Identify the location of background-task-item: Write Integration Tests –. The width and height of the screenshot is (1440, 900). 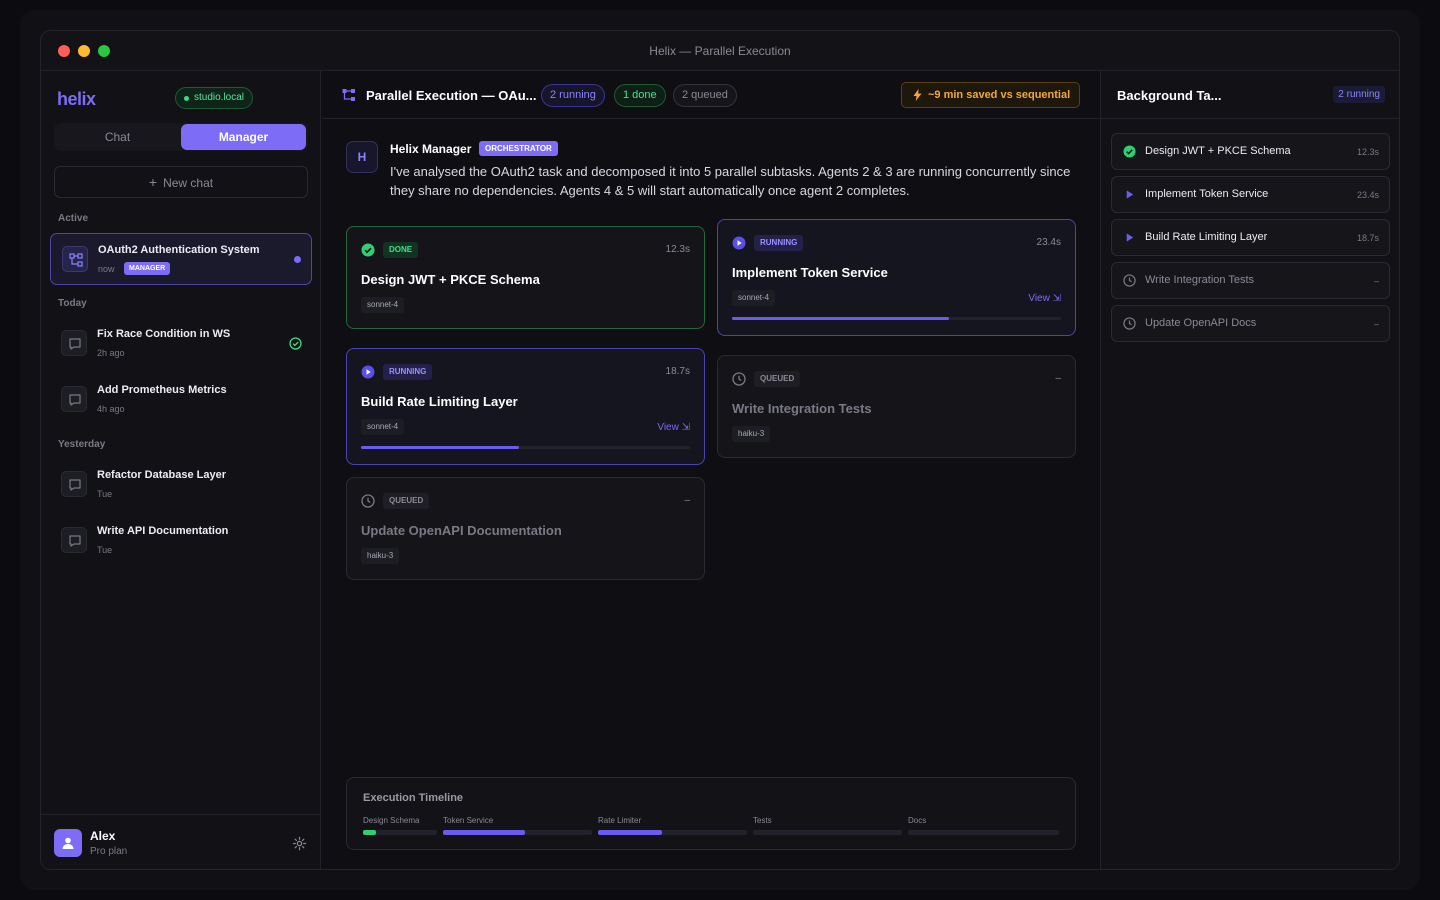
(1250, 280).